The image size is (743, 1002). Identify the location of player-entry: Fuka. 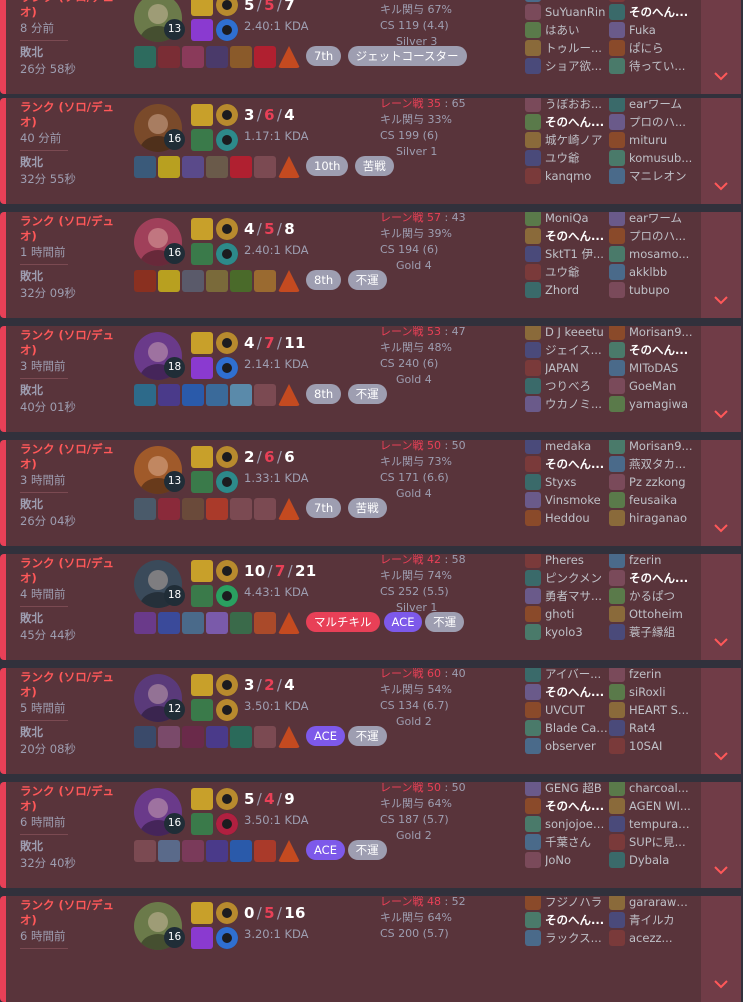
(651, 30).